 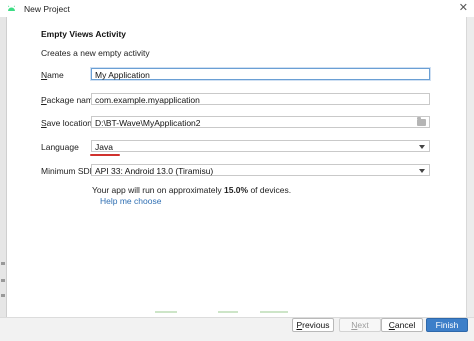 I want to click on package-name-field: com.example.myapplication, so click(x=260, y=99).